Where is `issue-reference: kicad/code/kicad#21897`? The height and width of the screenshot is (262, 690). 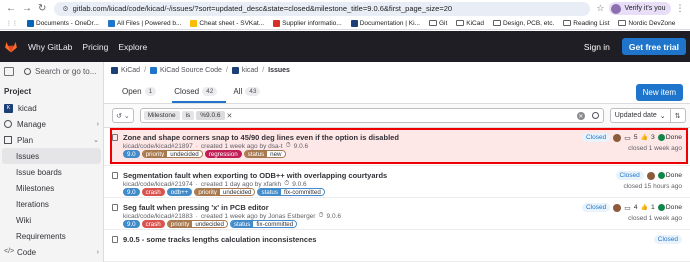 issue-reference: kicad/code/kicad#21897 is located at coordinates (158, 146).